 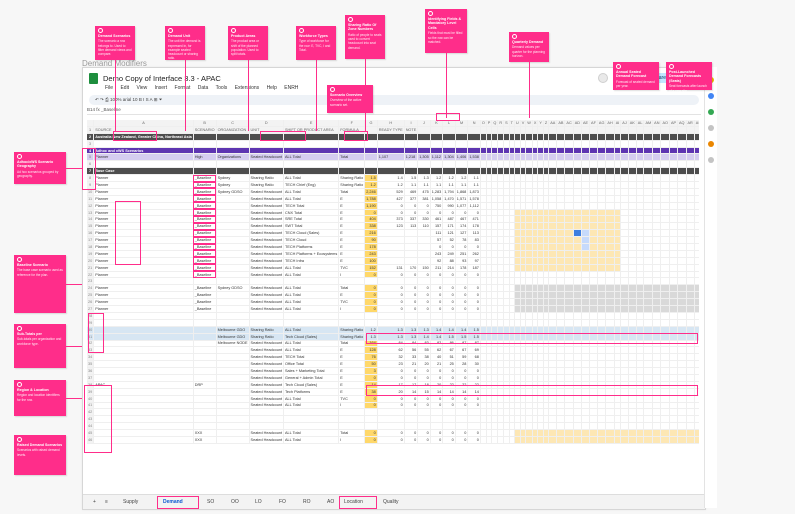 I want to click on tab-fo: FO, so click(x=282, y=502).